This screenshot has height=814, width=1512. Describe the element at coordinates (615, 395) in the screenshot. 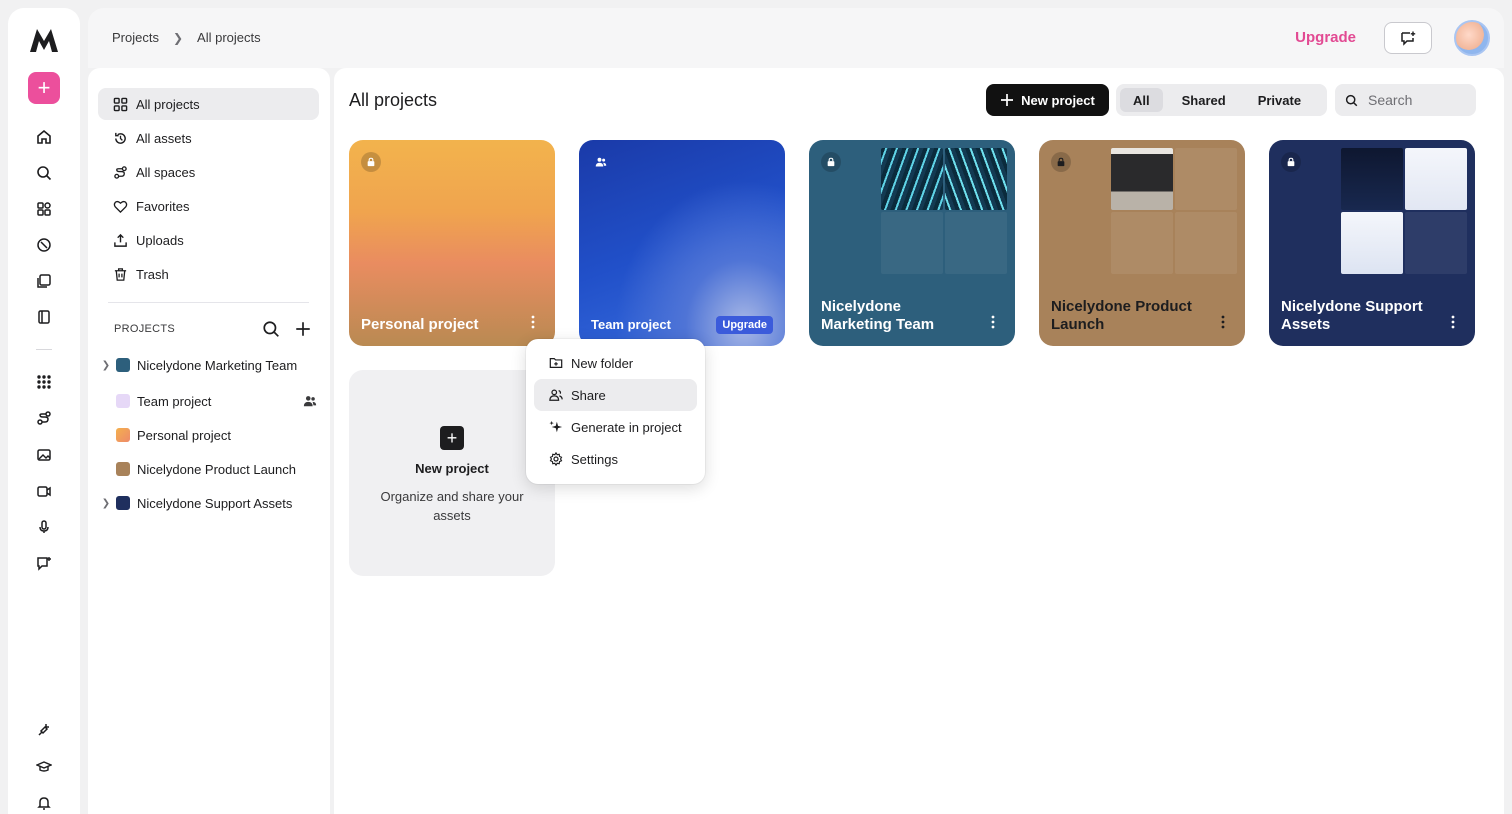

I see `menu-item-share: Share` at that location.